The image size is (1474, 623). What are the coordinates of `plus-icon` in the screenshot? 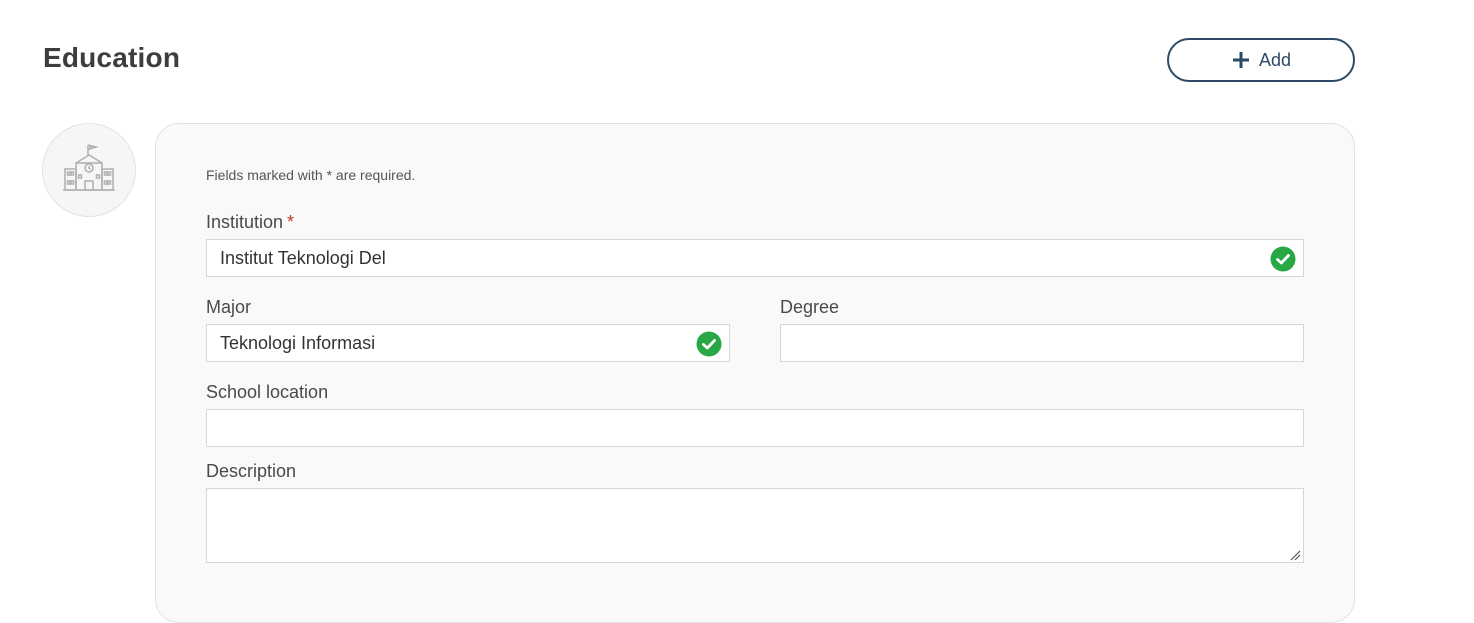 It's located at (1241, 60).